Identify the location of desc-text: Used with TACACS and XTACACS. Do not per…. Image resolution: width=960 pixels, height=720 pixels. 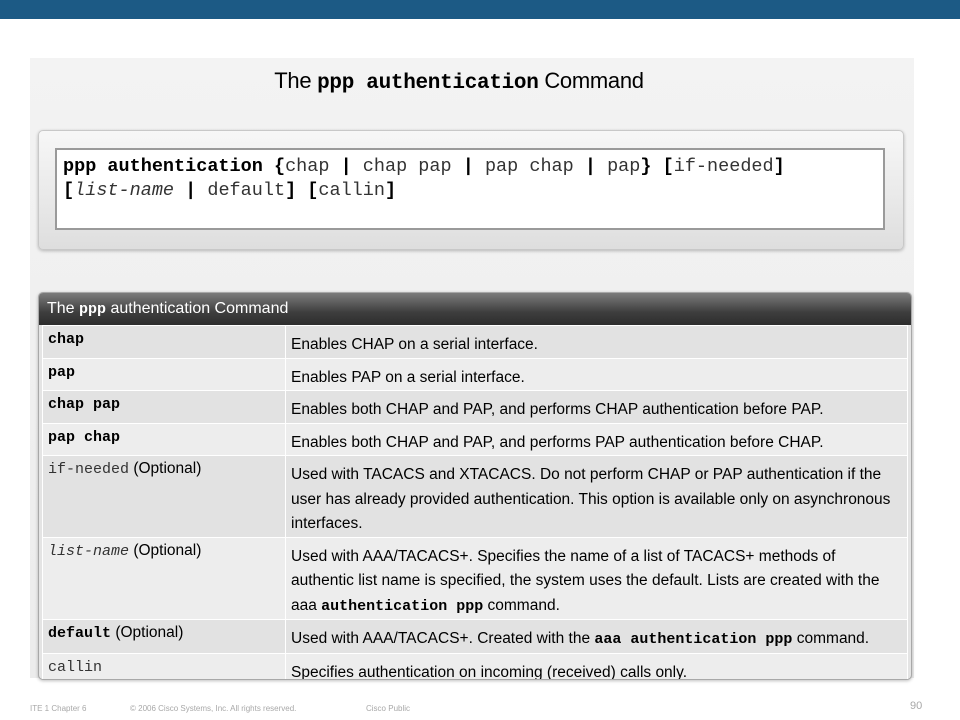
(591, 499).